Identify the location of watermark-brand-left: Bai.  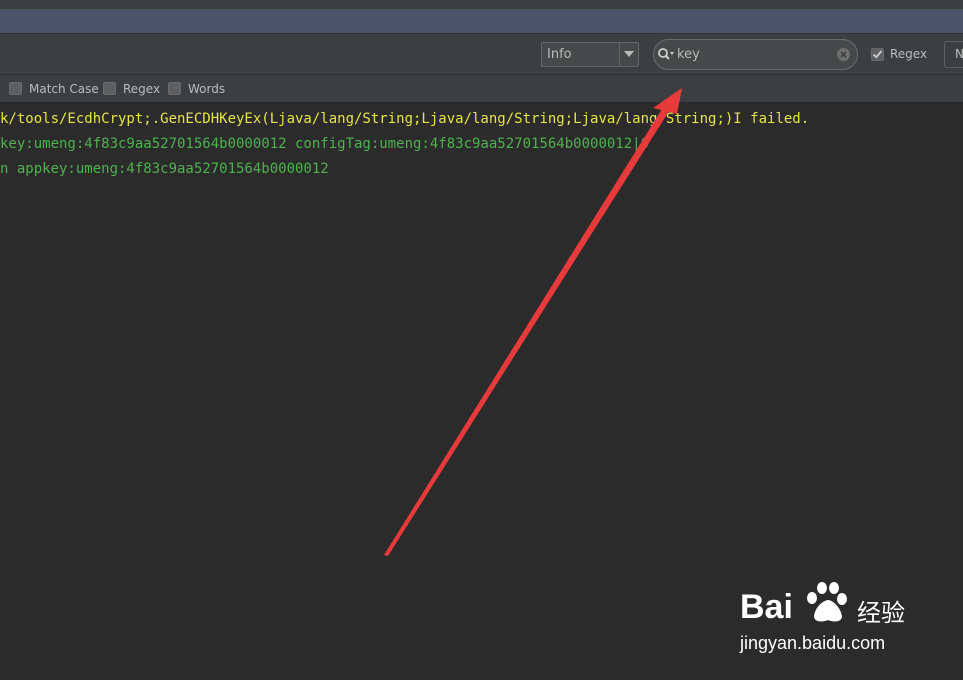
(766, 607).